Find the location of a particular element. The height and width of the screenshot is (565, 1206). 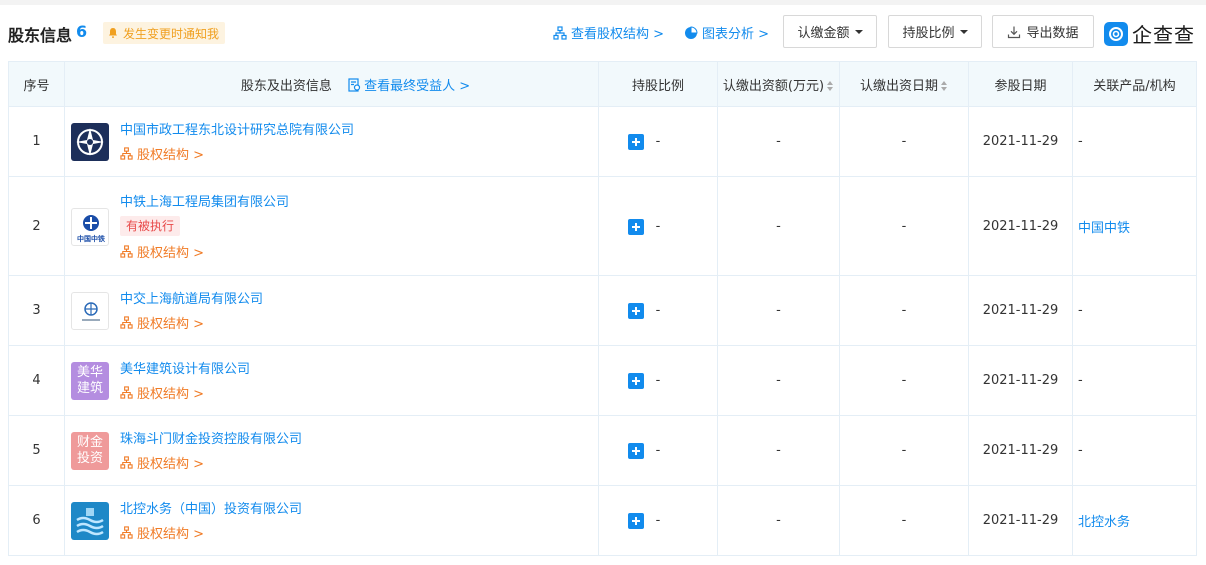

export-data-button: 导出数据 is located at coordinates (1043, 31).